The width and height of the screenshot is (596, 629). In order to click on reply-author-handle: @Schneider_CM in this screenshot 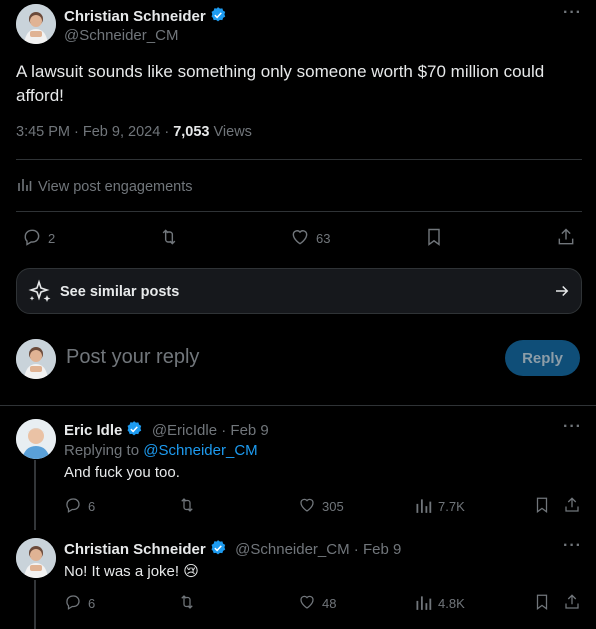, I will do `click(292, 549)`.